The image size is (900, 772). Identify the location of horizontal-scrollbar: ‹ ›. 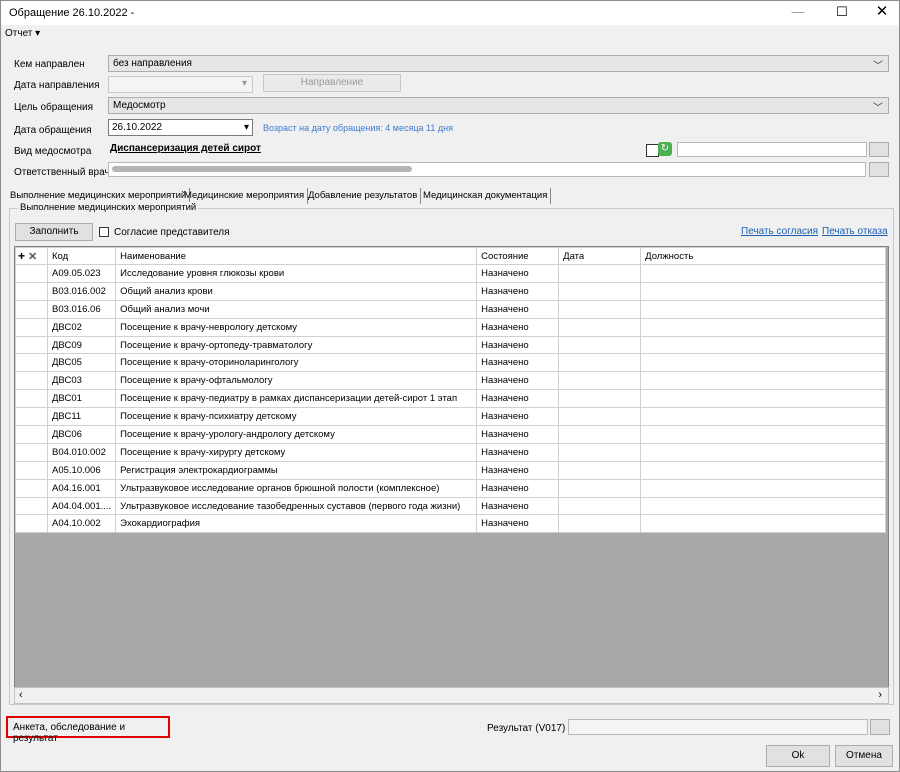
(451, 695).